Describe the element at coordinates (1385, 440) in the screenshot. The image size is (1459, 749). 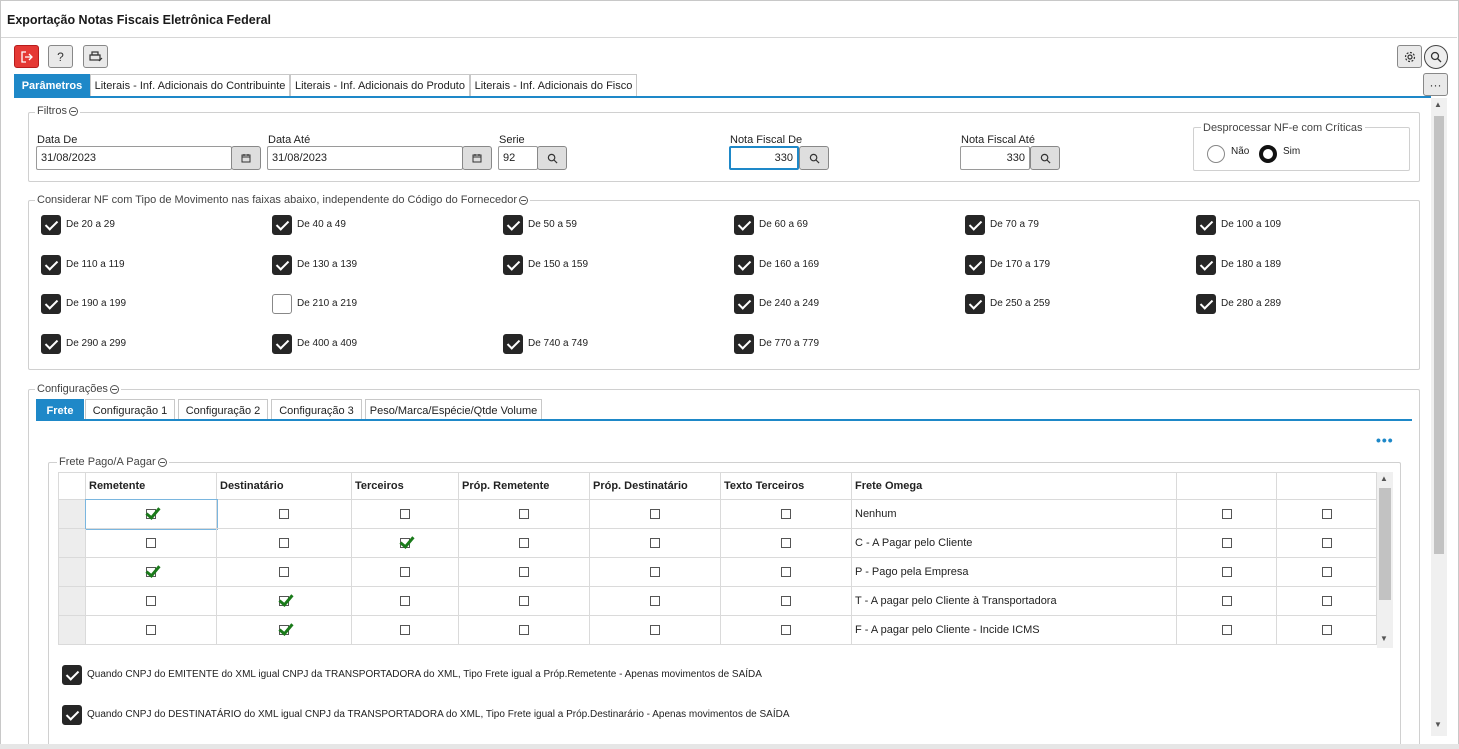
I see `more-dots-button: •••` at that location.